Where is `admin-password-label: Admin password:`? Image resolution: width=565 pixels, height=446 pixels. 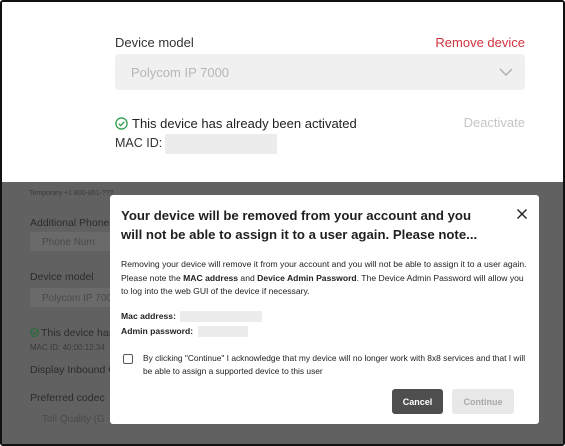
admin-password-label: Admin password: is located at coordinates (157, 331).